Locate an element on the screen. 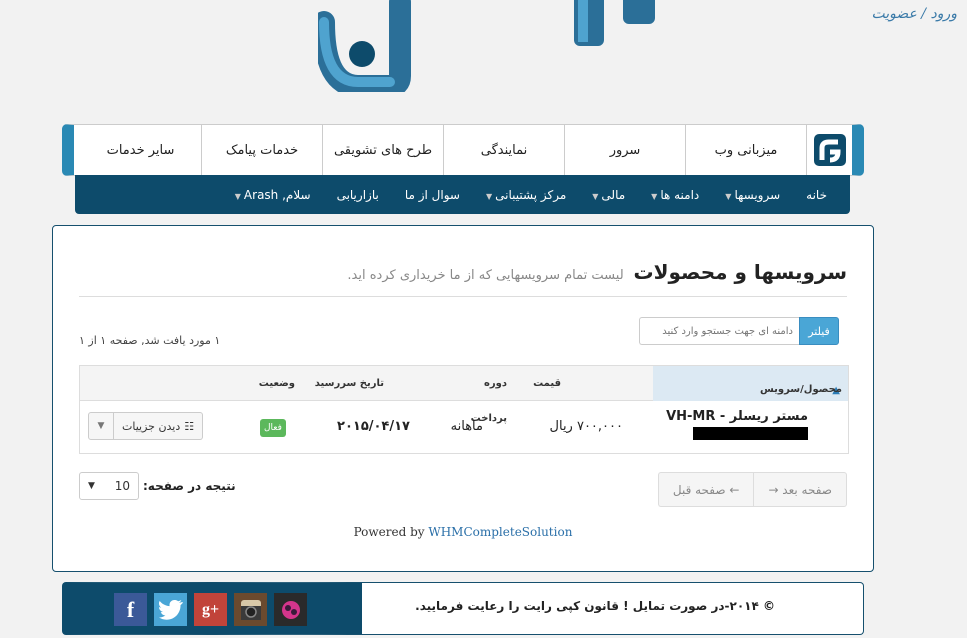 The image size is (967, 638). subnav-billing: مالی▼ is located at coordinates (608, 195).